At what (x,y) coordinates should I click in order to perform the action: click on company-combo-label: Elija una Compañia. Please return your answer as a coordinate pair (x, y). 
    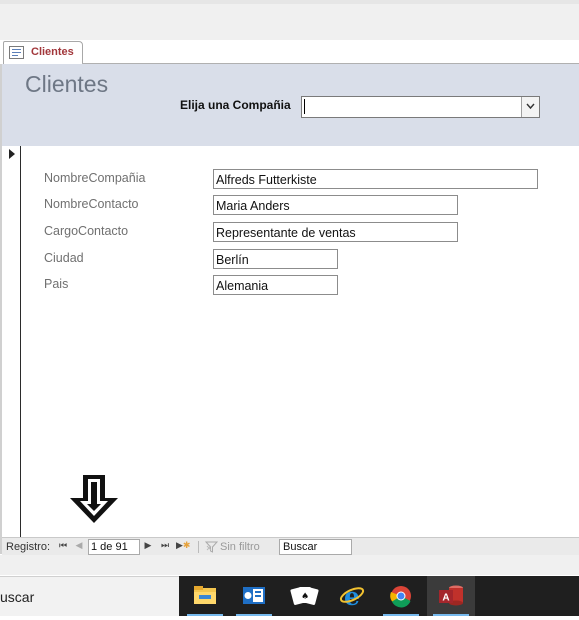
    Looking at the image, I should click on (235, 105).